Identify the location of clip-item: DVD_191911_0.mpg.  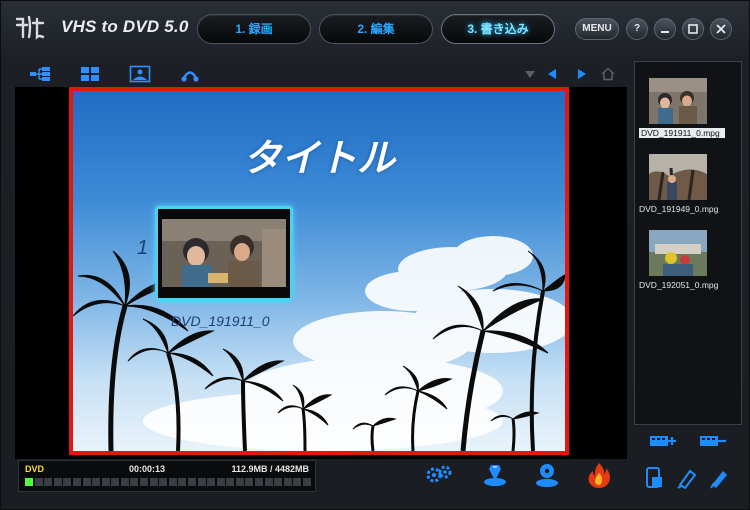
(688, 113).